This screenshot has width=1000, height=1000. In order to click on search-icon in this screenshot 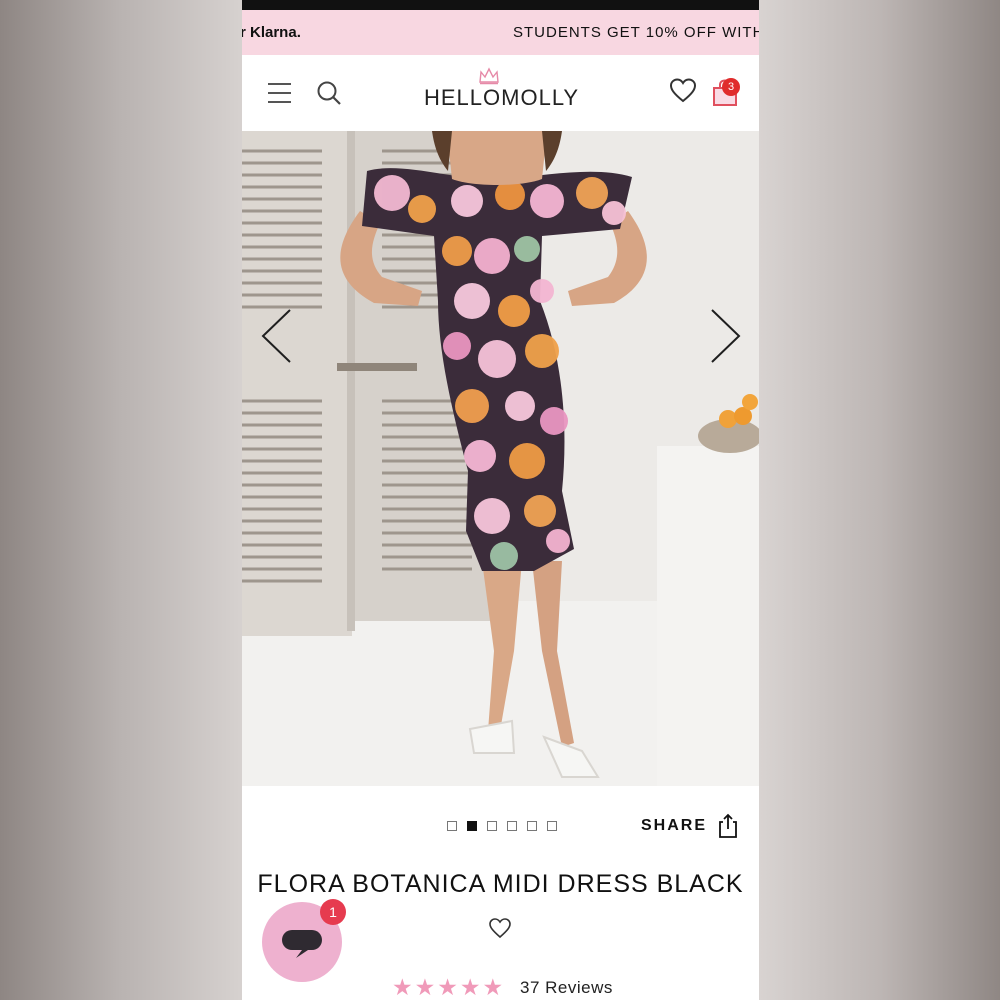, I will do `click(329, 93)`.